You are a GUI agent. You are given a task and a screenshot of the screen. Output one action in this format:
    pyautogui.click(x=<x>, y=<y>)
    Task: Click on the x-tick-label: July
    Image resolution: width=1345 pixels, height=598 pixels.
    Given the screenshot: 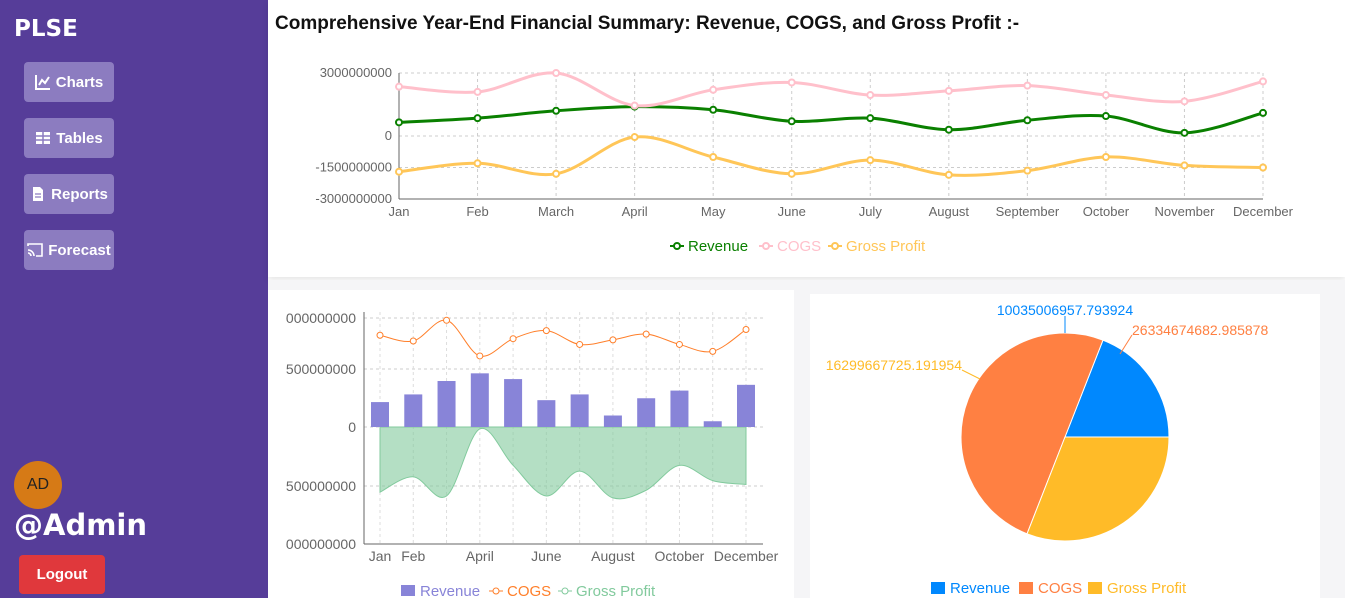 What is the action you would take?
    pyautogui.click(x=871, y=211)
    